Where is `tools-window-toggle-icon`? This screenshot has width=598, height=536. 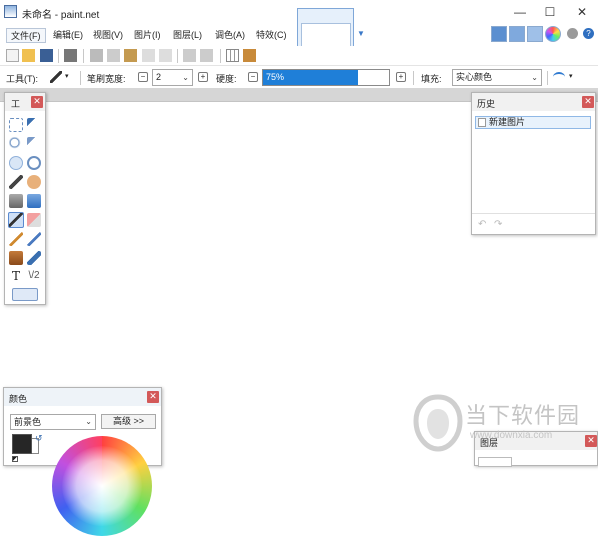
tools-window-toggle-icon is located at coordinates (499, 34).